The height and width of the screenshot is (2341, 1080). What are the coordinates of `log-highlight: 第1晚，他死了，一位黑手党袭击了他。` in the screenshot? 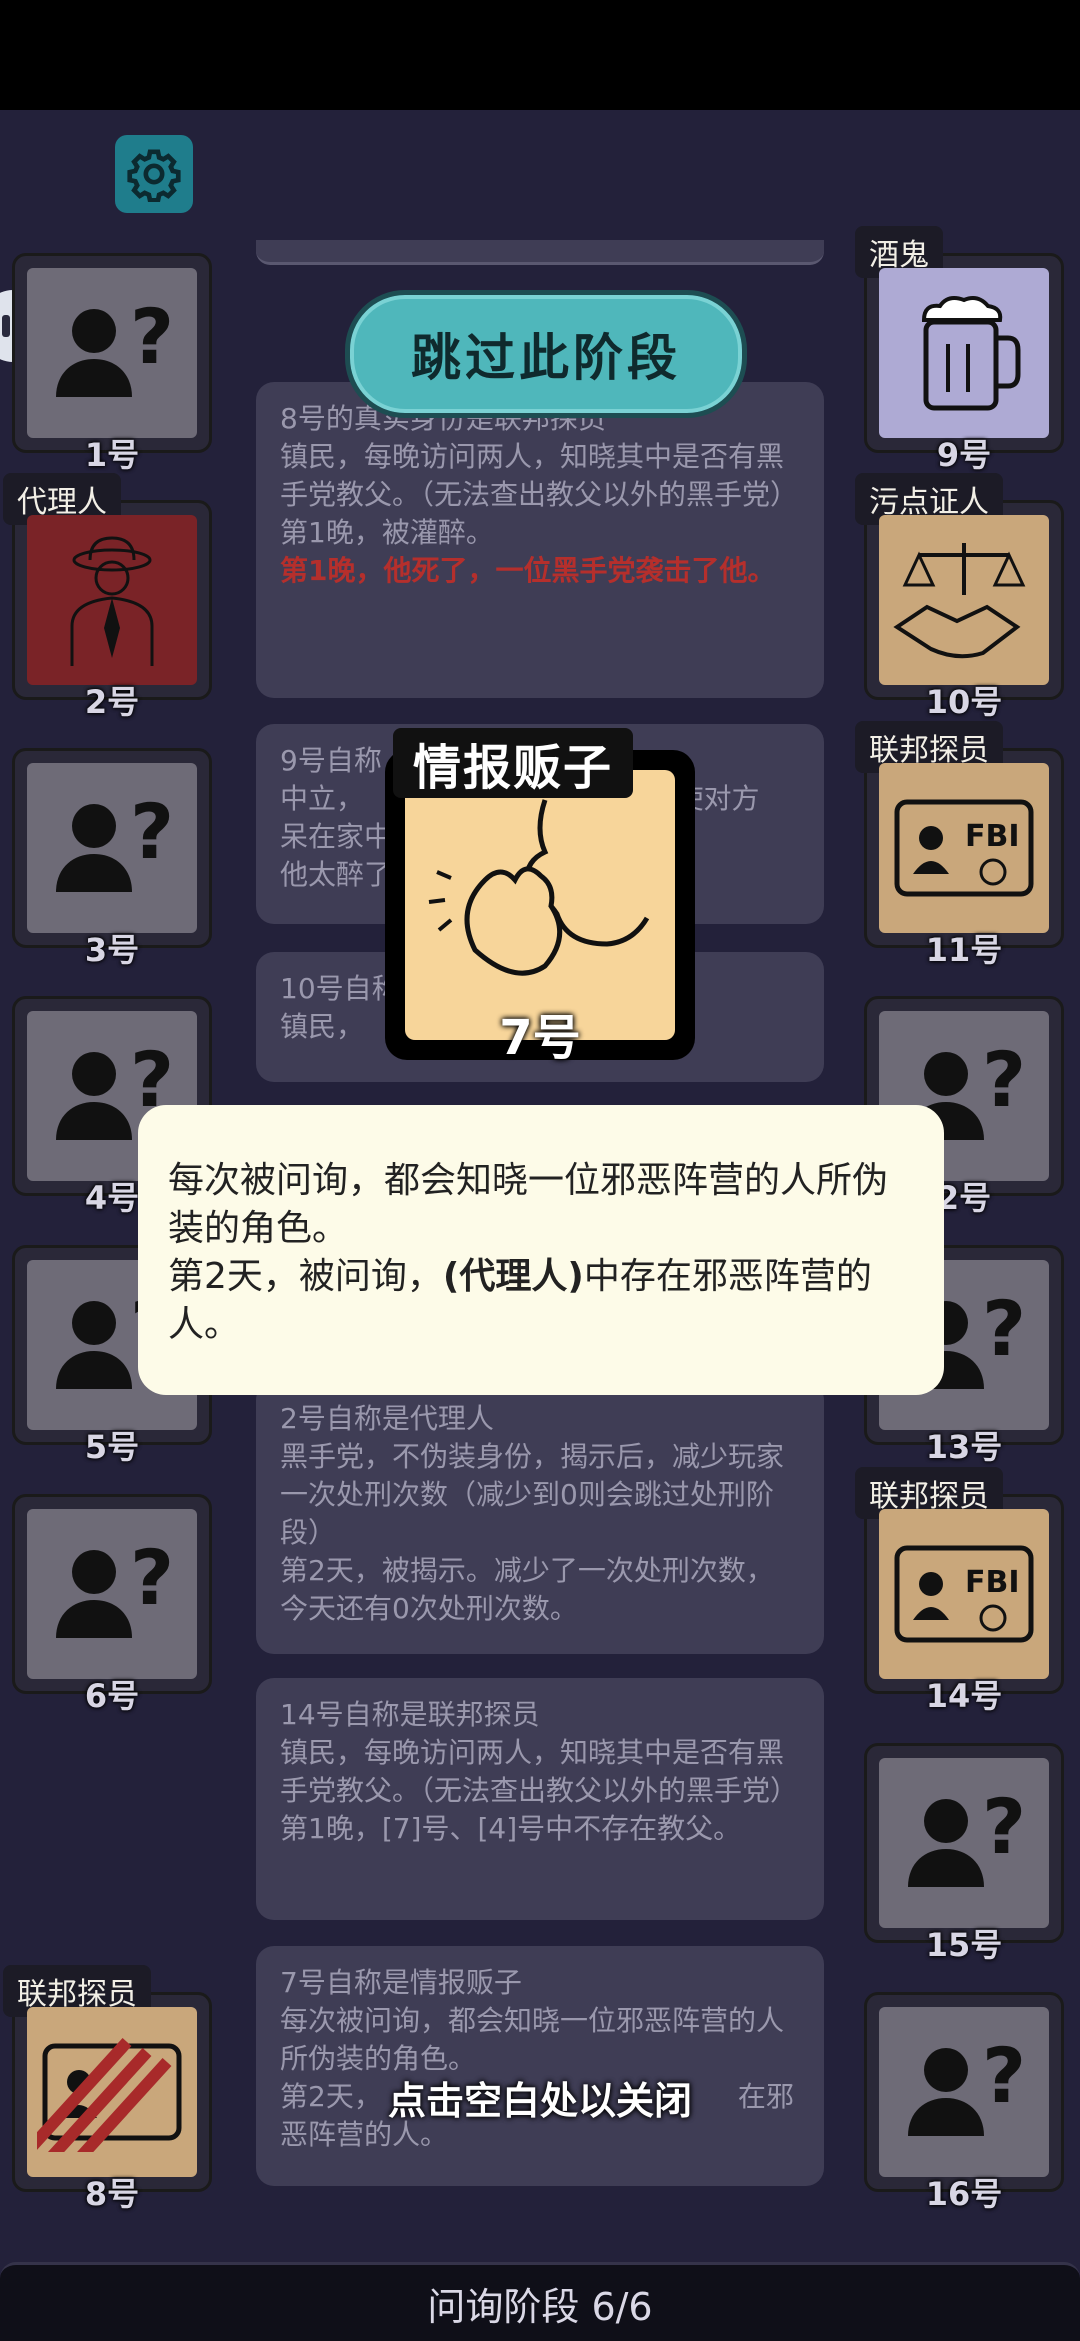 It's located at (528, 570).